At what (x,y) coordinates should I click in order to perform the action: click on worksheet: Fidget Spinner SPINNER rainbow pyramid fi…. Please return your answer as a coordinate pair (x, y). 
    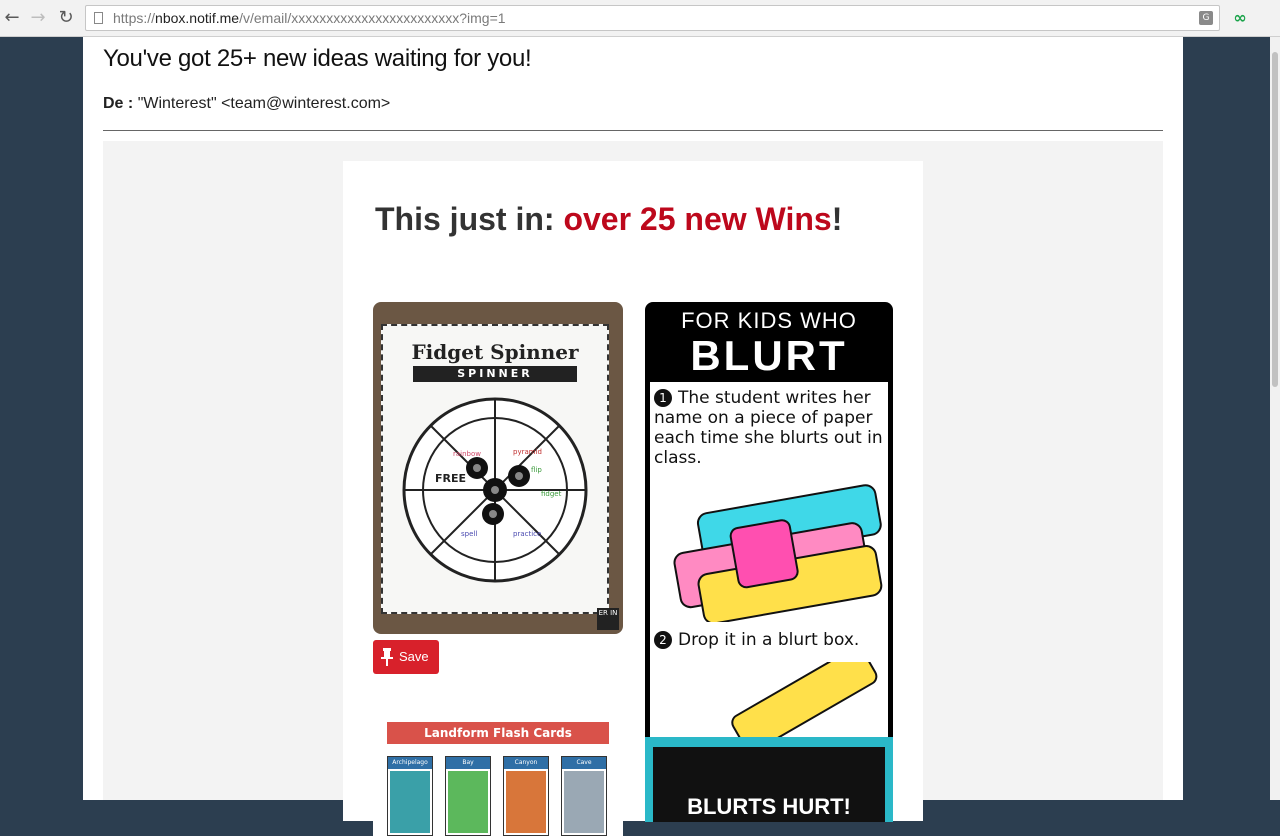
    Looking at the image, I should click on (495, 469).